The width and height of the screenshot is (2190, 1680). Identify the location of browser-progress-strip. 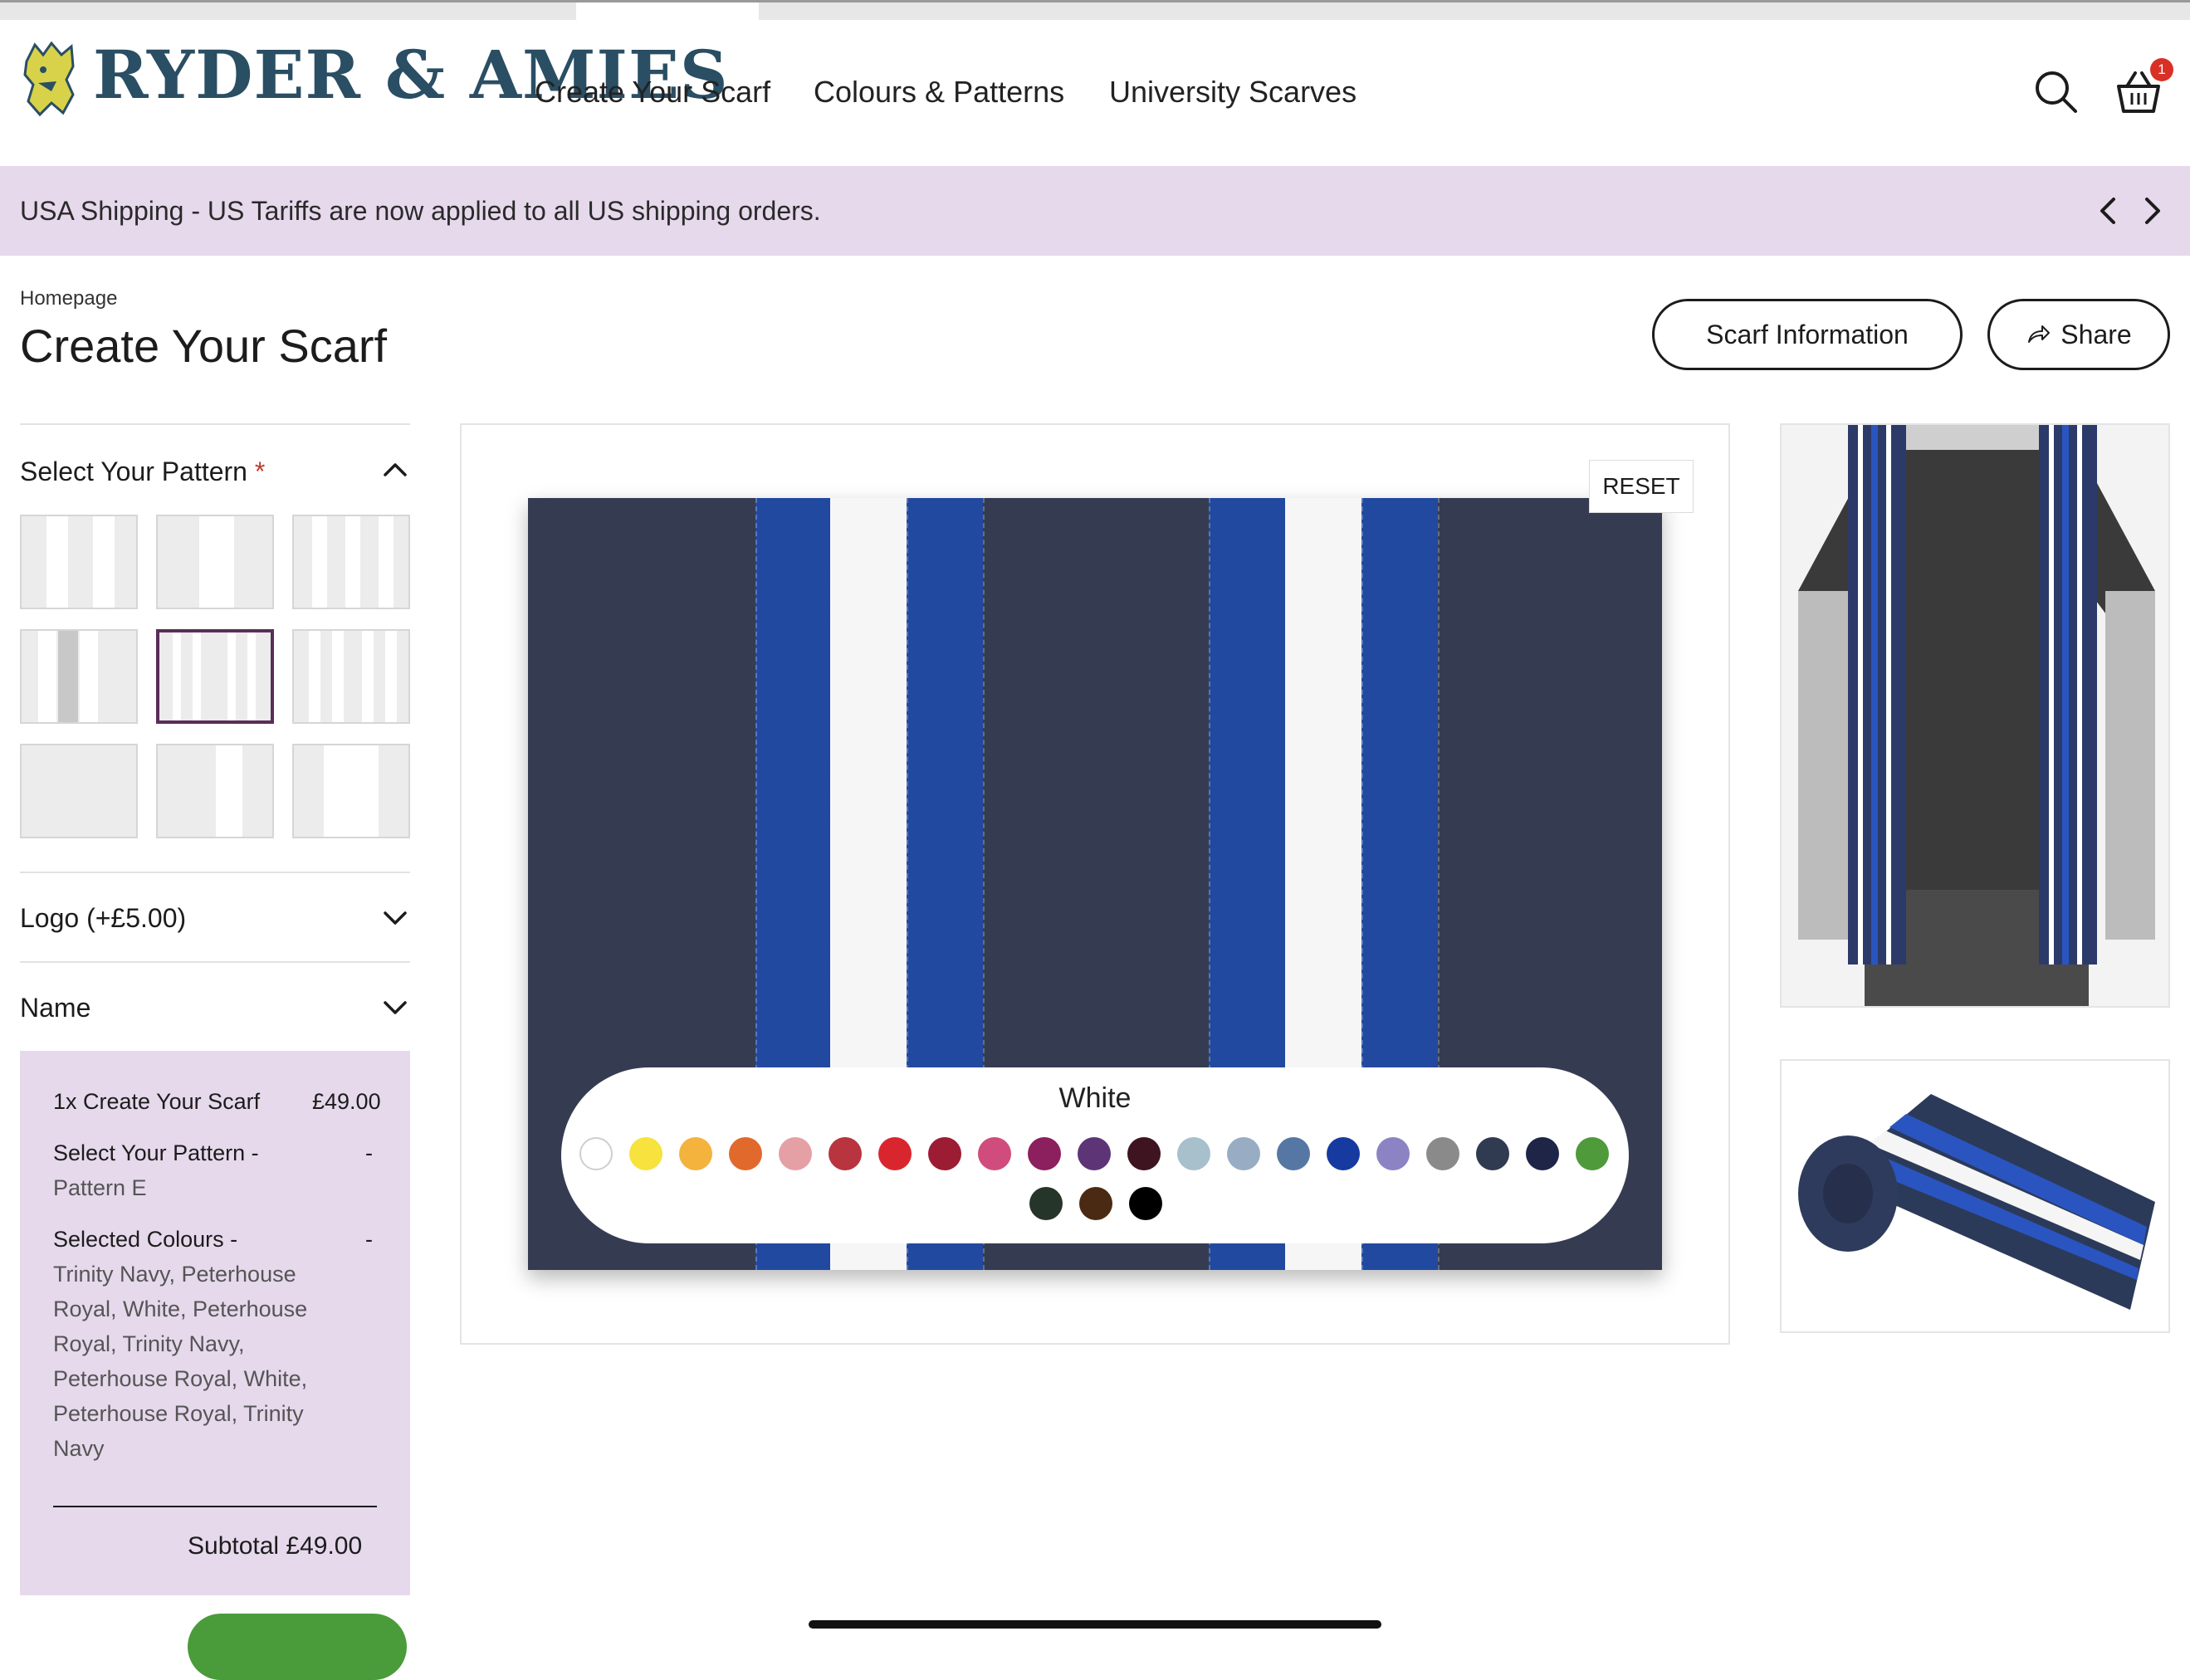
(1095, 10).